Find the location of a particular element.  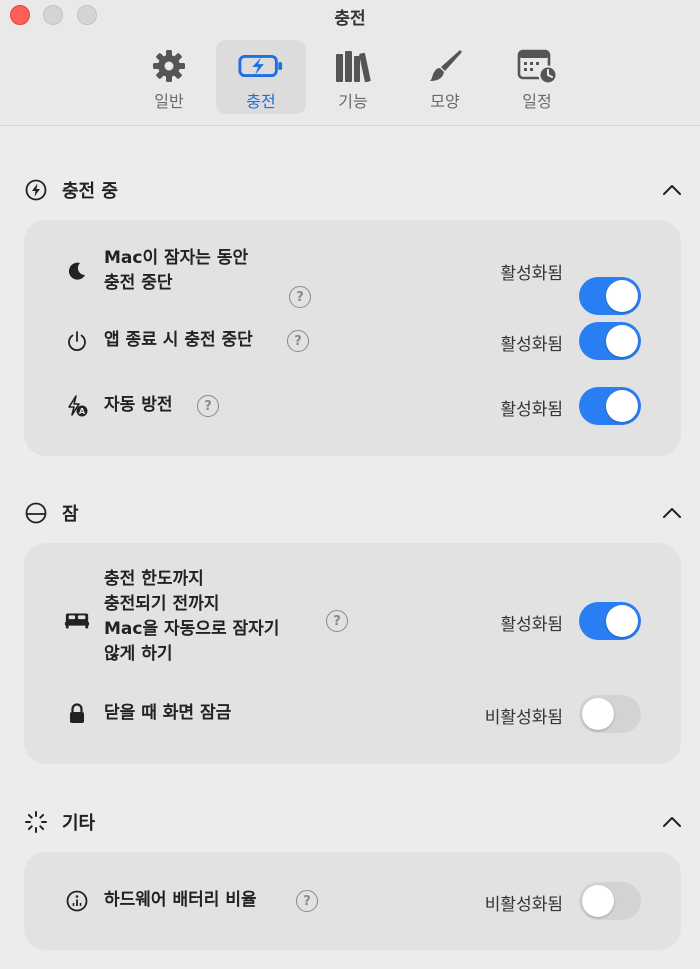

setting-label-line: 충전 중단 is located at coordinates (138, 283).